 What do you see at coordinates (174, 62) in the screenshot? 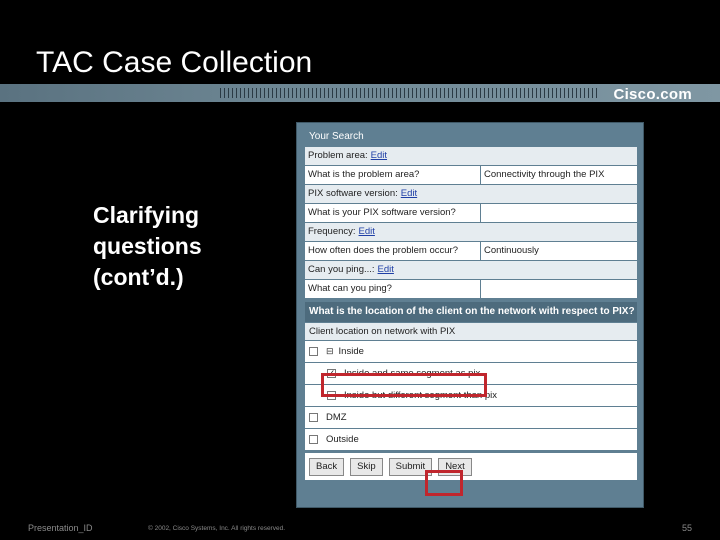
I see `slide-title: TAC Case Collection` at bounding box center [174, 62].